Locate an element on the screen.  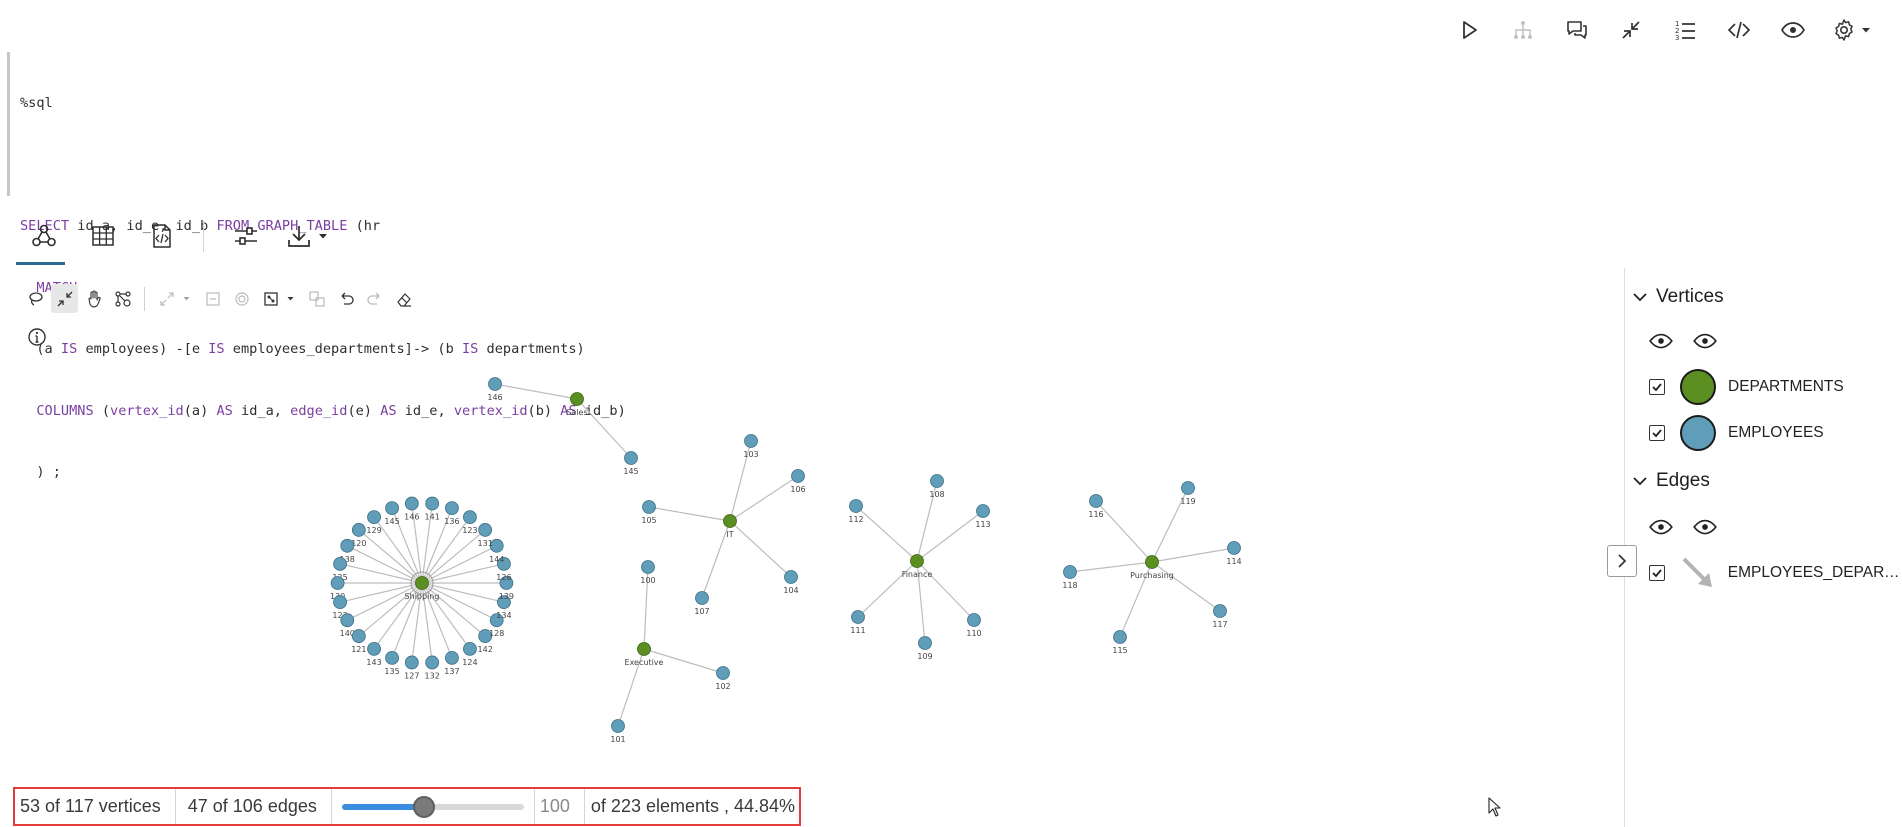
slider-handle is located at coordinates (423, 806).